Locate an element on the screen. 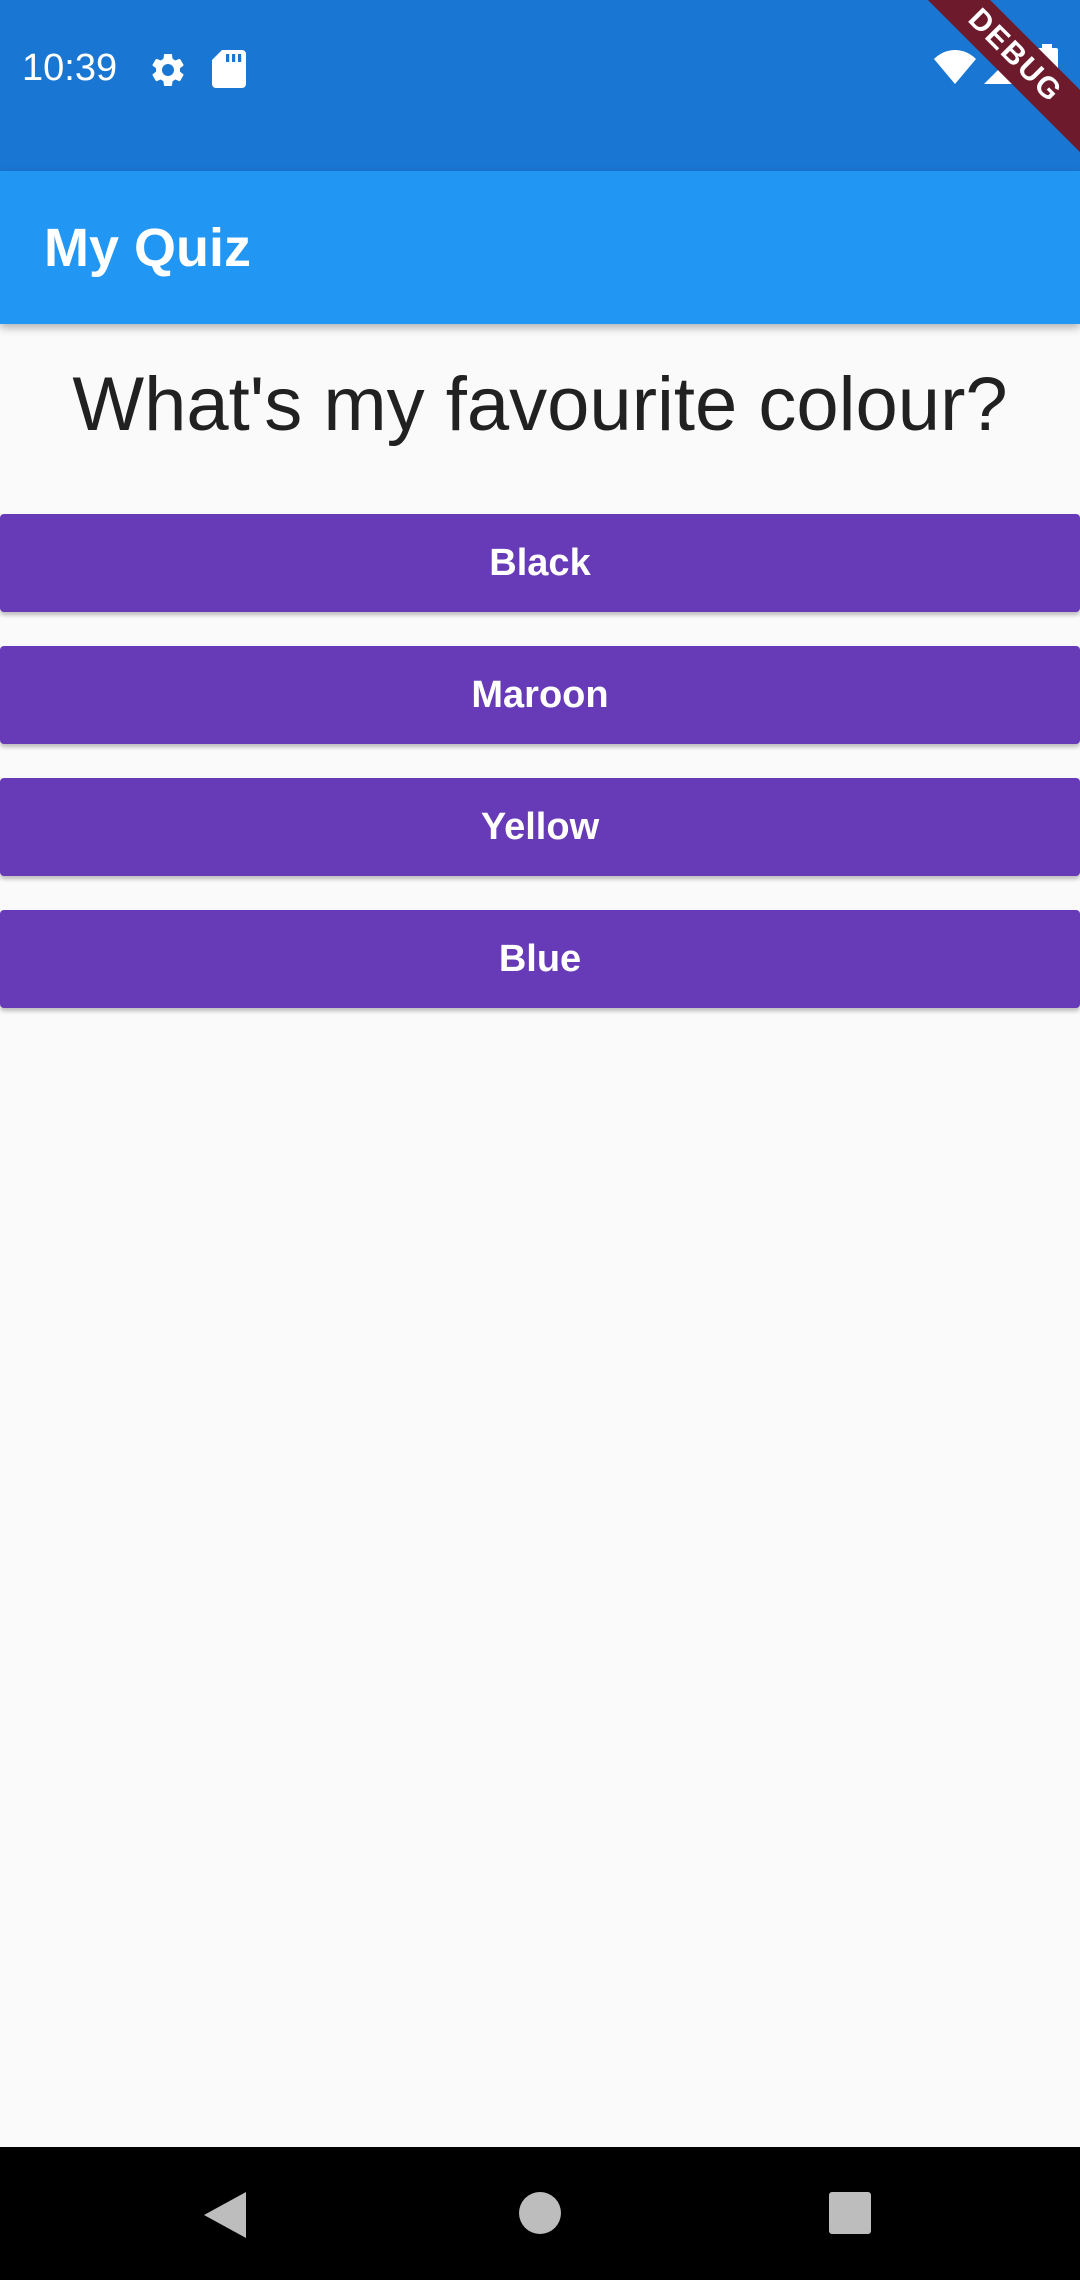 This screenshot has height=2280, width=1080. answer-button-yellow: Yellow is located at coordinates (540, 827).